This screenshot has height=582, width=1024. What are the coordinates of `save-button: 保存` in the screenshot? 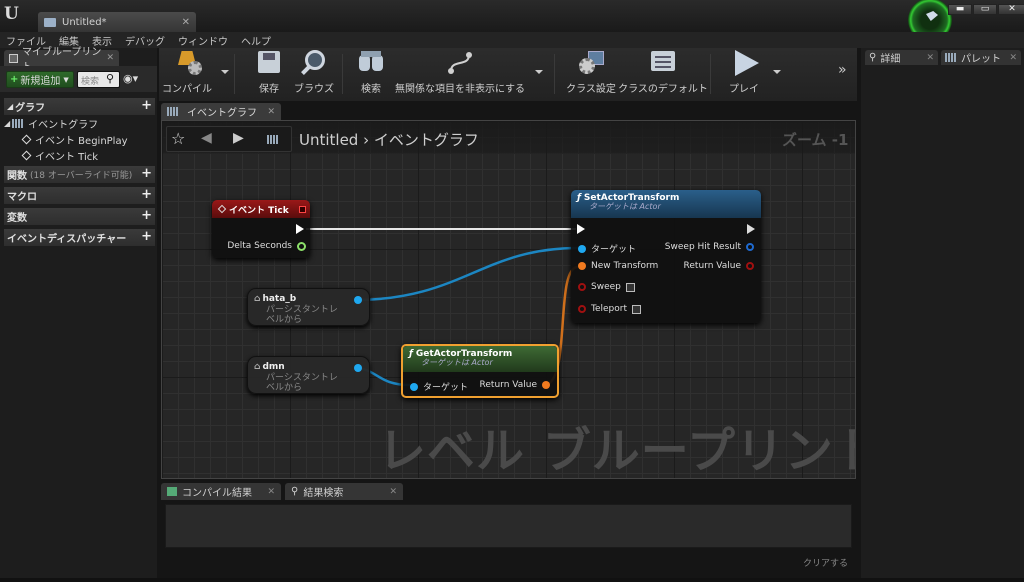 It's located at (269, 74).